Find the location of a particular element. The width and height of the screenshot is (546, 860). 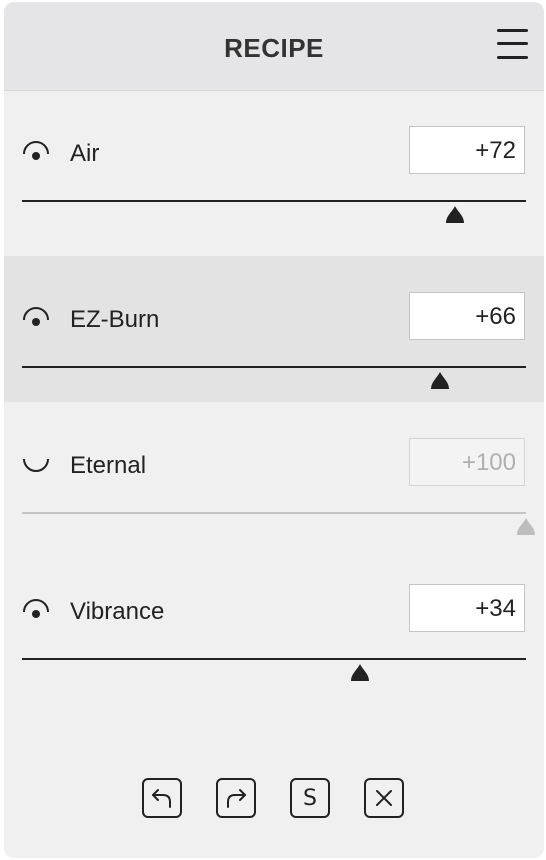

action-toolbar: S is located at coordinates (274, 801).